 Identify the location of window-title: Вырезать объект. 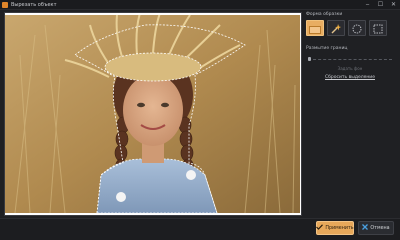
(34, 4).